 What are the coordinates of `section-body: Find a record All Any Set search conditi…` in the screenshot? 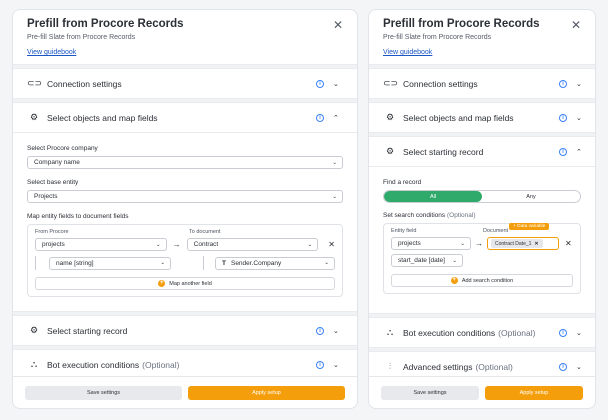 It's located at (482, 240).